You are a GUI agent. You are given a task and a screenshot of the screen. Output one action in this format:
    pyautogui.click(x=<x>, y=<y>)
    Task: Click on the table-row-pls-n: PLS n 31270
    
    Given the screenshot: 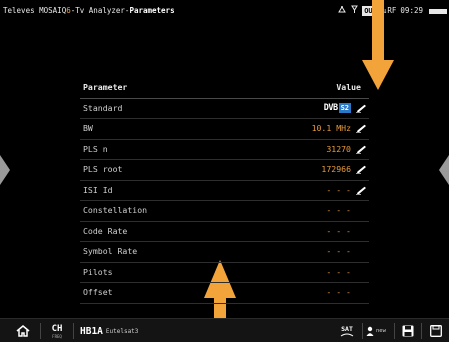 What is the action you would take?
    pyautogui.click(x=224, y=150)
    